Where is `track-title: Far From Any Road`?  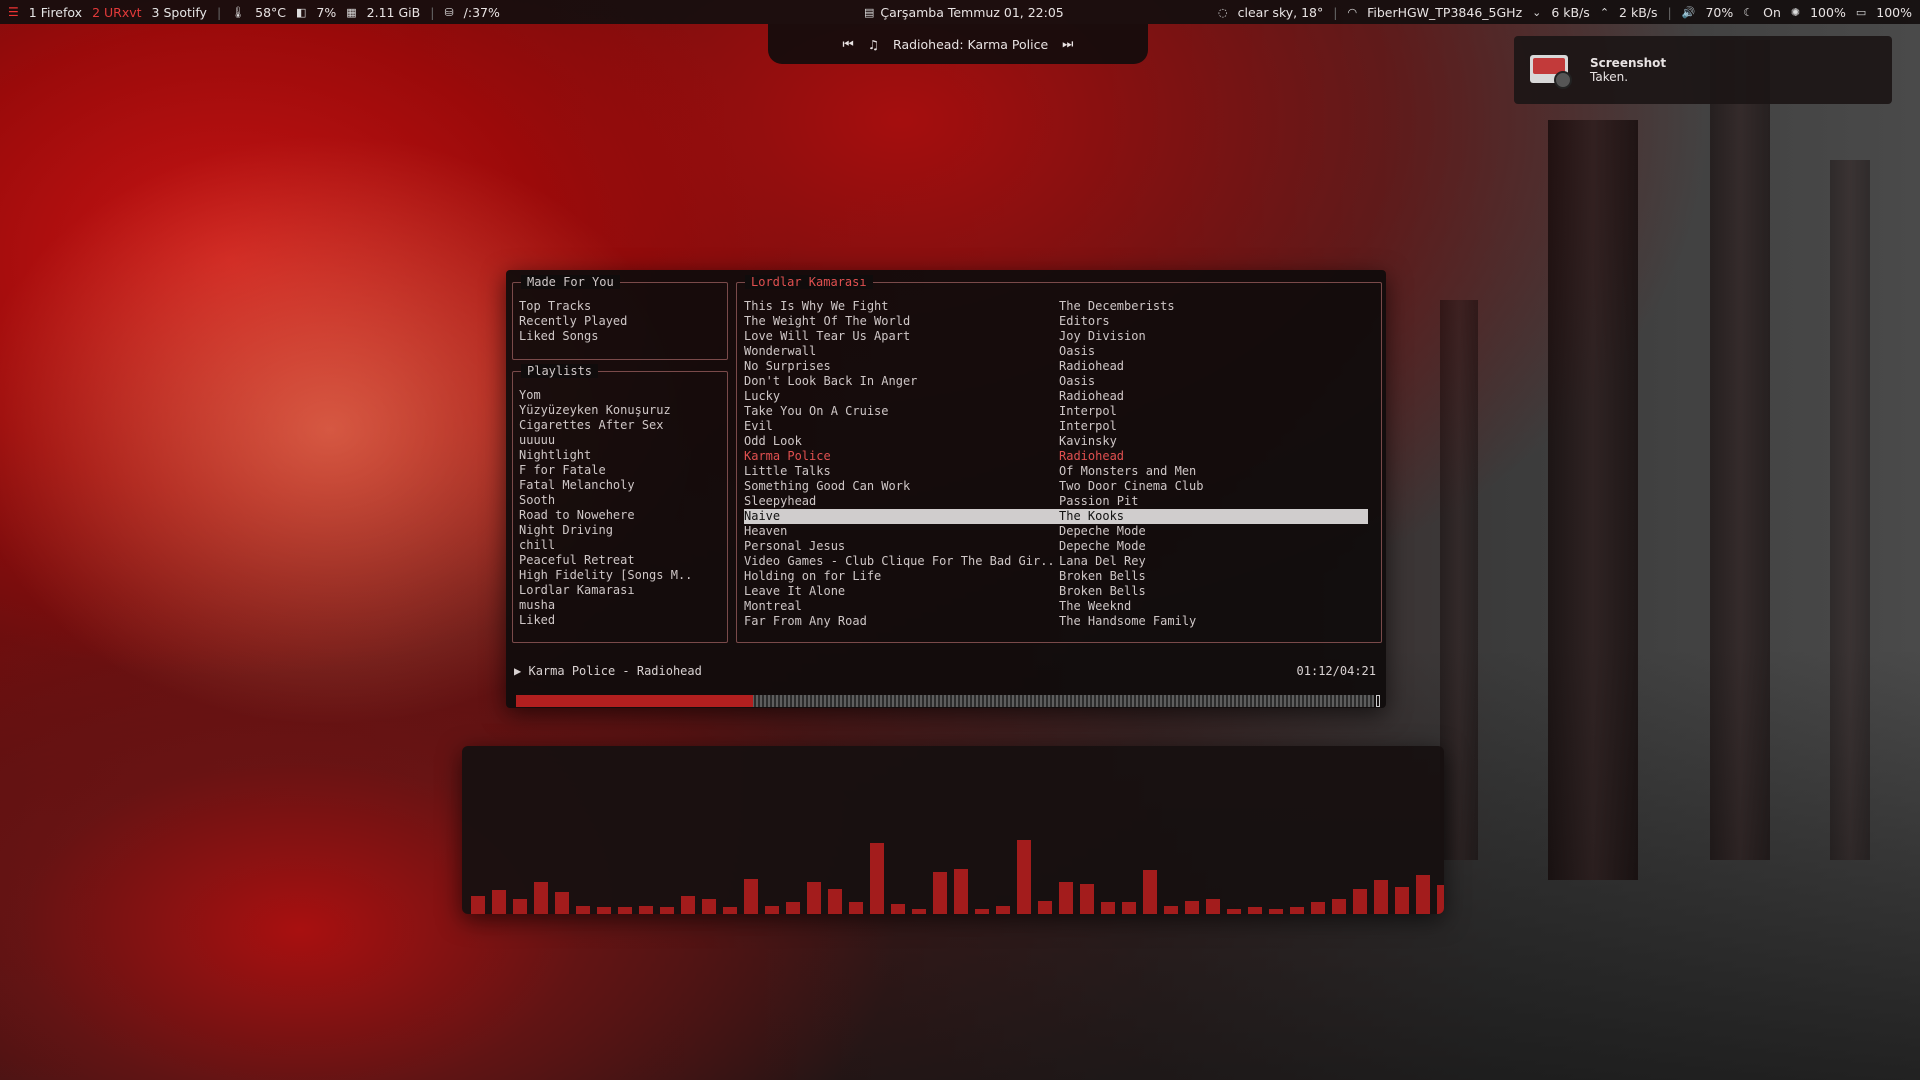 track-title: Far From Any Road is located at coordinates (805, 621).